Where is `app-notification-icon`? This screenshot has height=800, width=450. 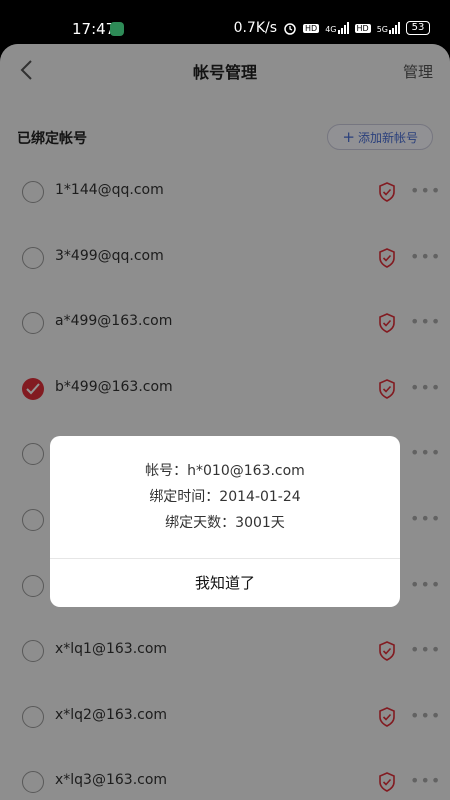
app-notification-icon is located at coordinates (117, 29).